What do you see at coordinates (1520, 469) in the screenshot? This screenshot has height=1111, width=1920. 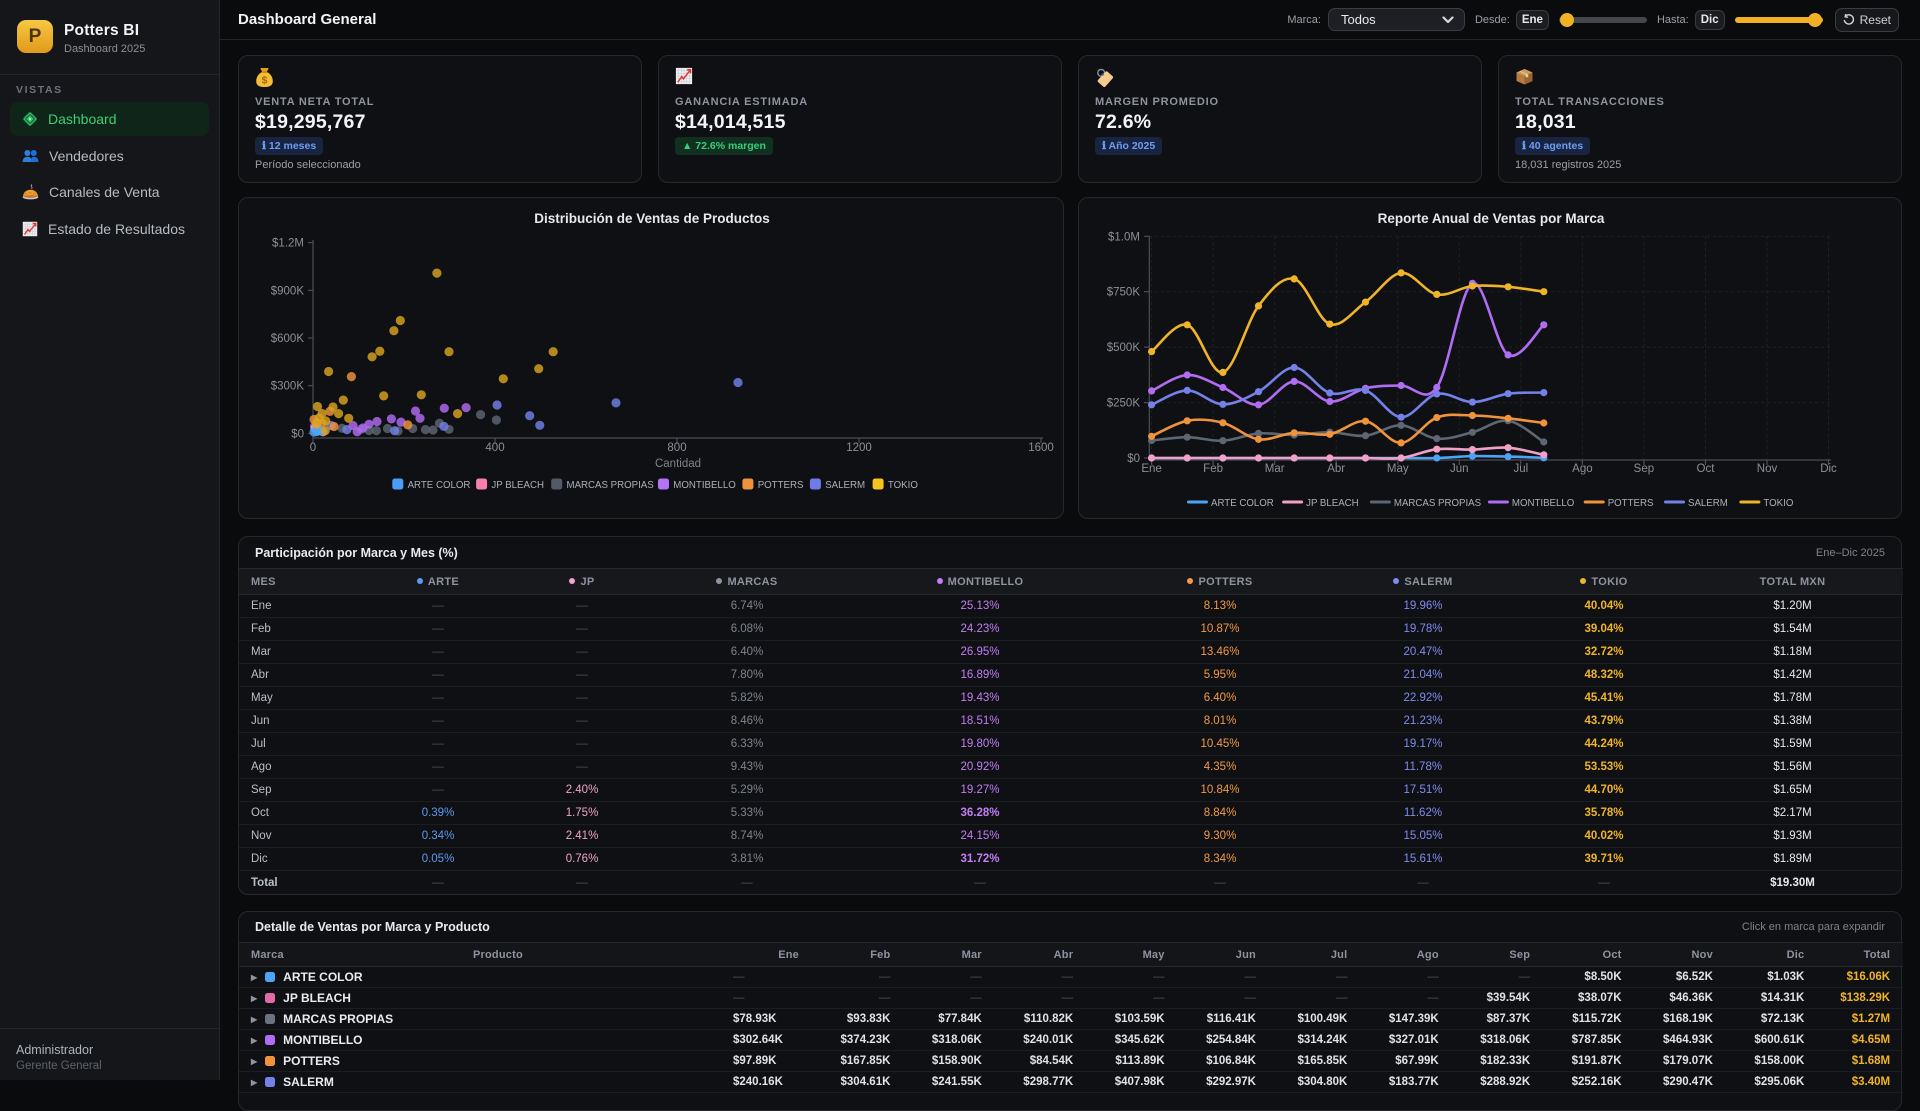 I see `svg-text: Jul` at bounding box center [1520, 469].